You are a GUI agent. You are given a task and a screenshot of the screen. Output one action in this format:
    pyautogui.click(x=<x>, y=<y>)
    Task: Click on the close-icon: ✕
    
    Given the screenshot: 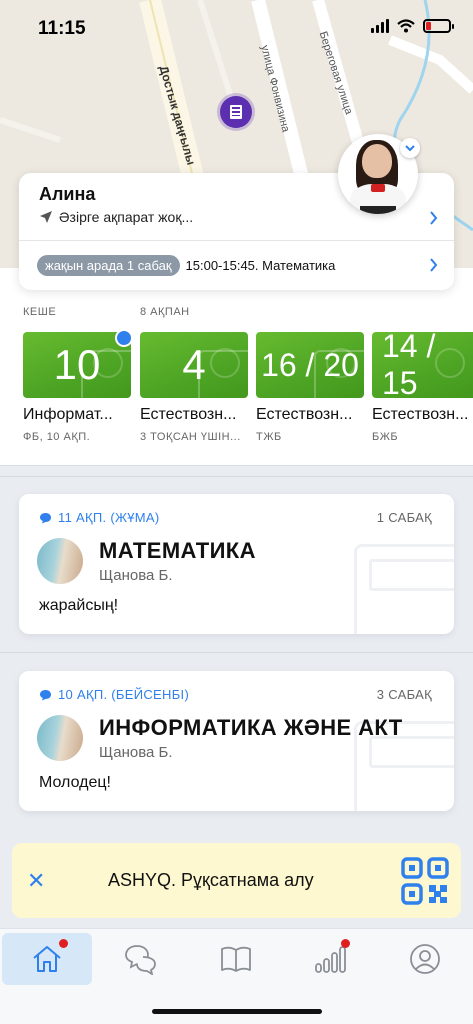 What is the action you would take?
    pyautogui.click(x=36, y=881)
    